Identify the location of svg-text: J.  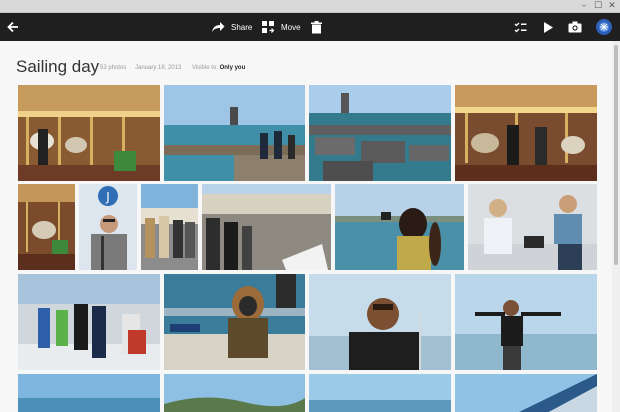
(107, 197).